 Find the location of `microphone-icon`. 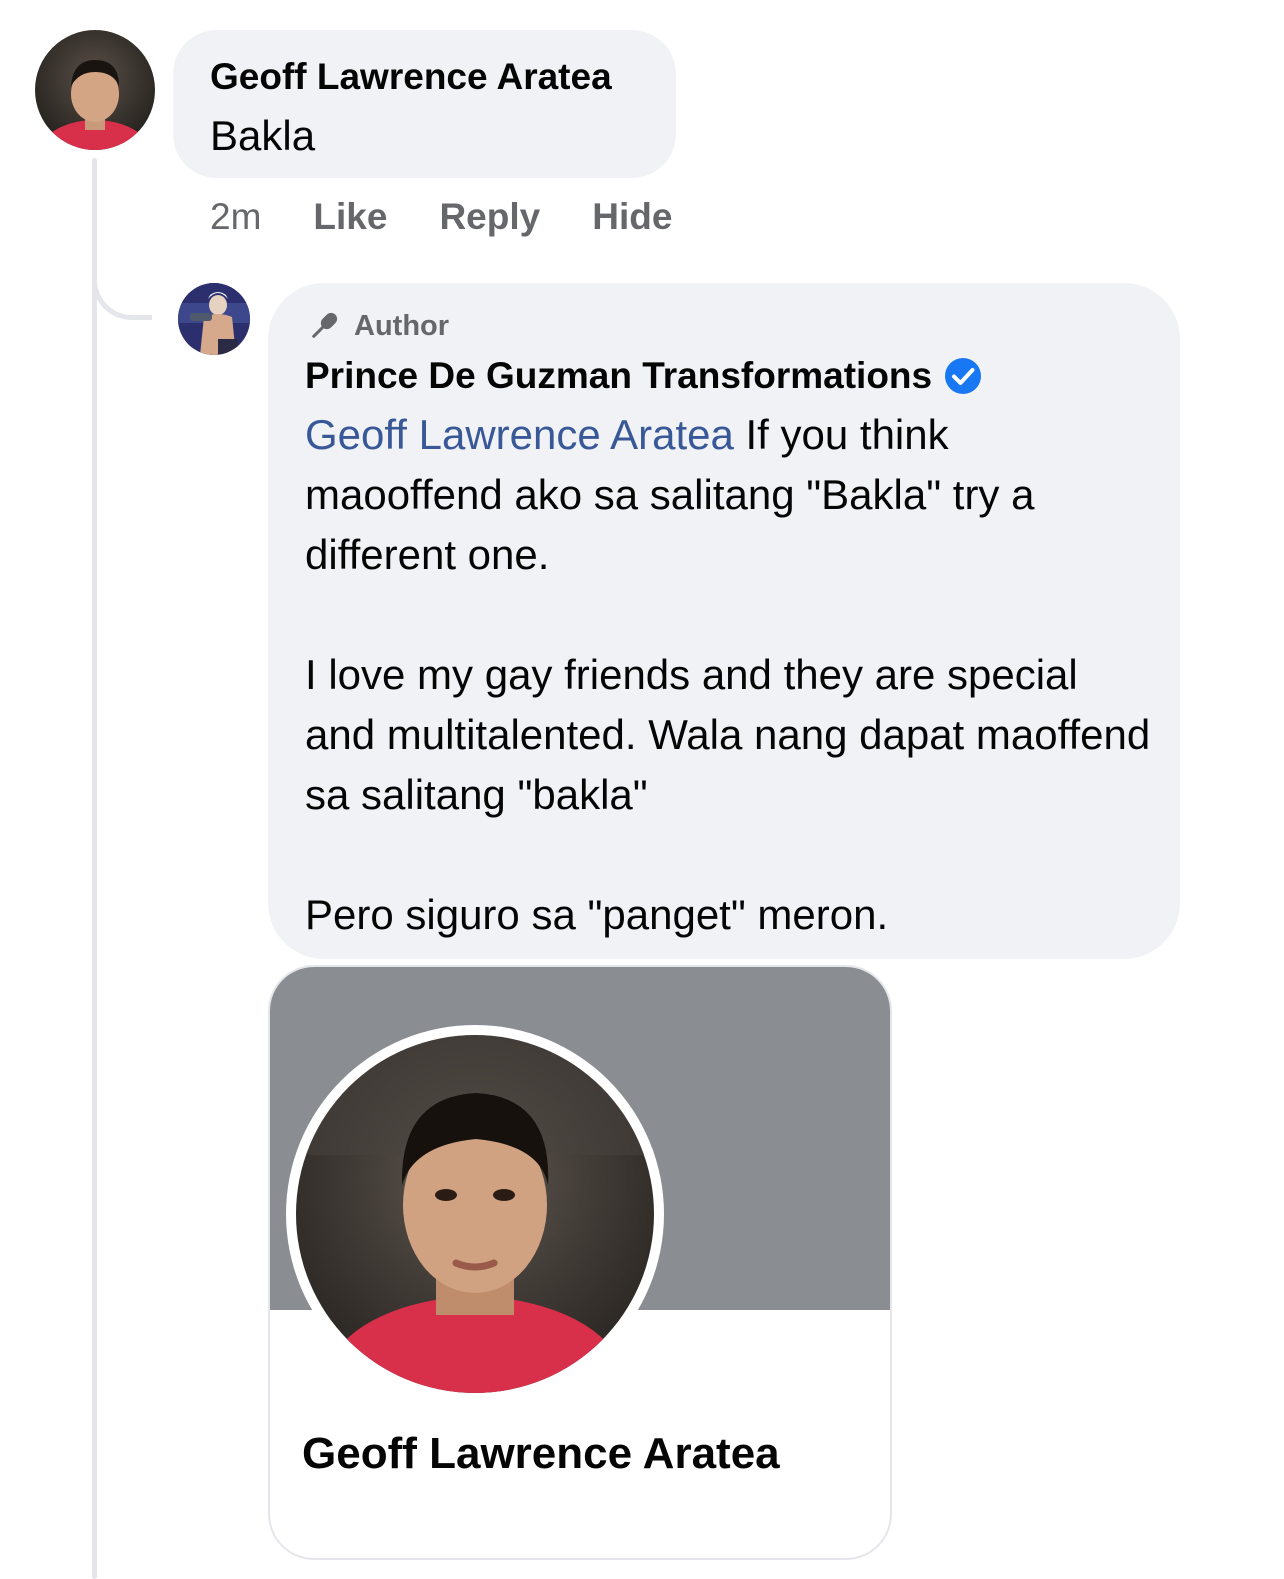

microphone-icon is located at coordinates (325, 325).